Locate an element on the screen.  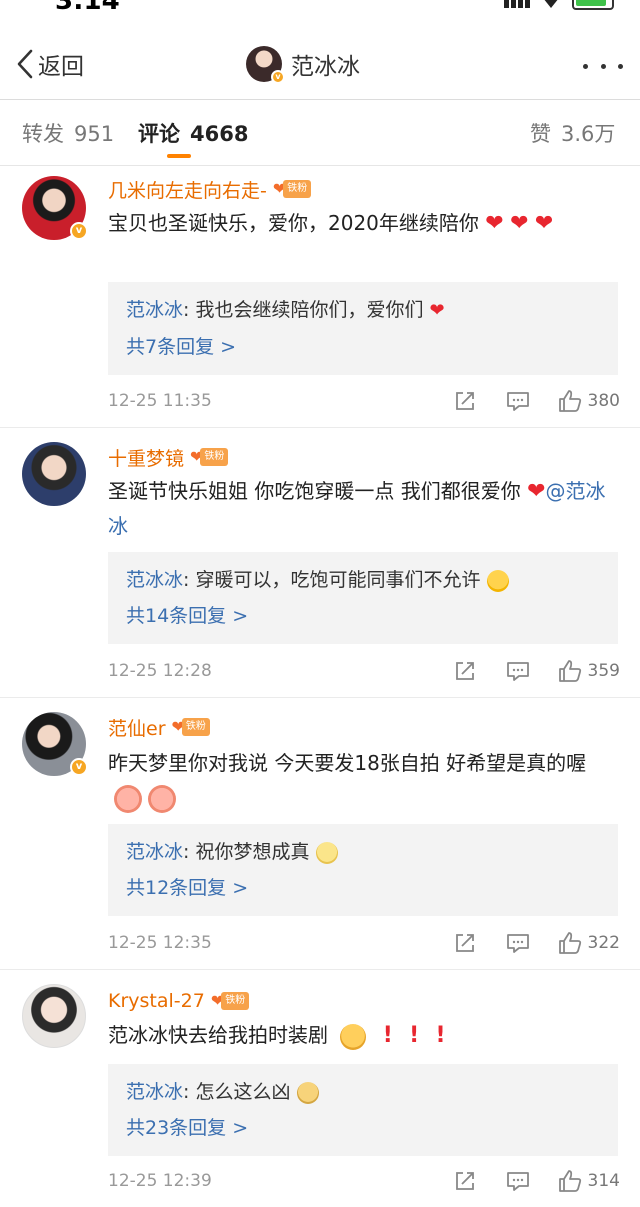
nav-title: 范冰冰 is located at coordinates (325, 67).